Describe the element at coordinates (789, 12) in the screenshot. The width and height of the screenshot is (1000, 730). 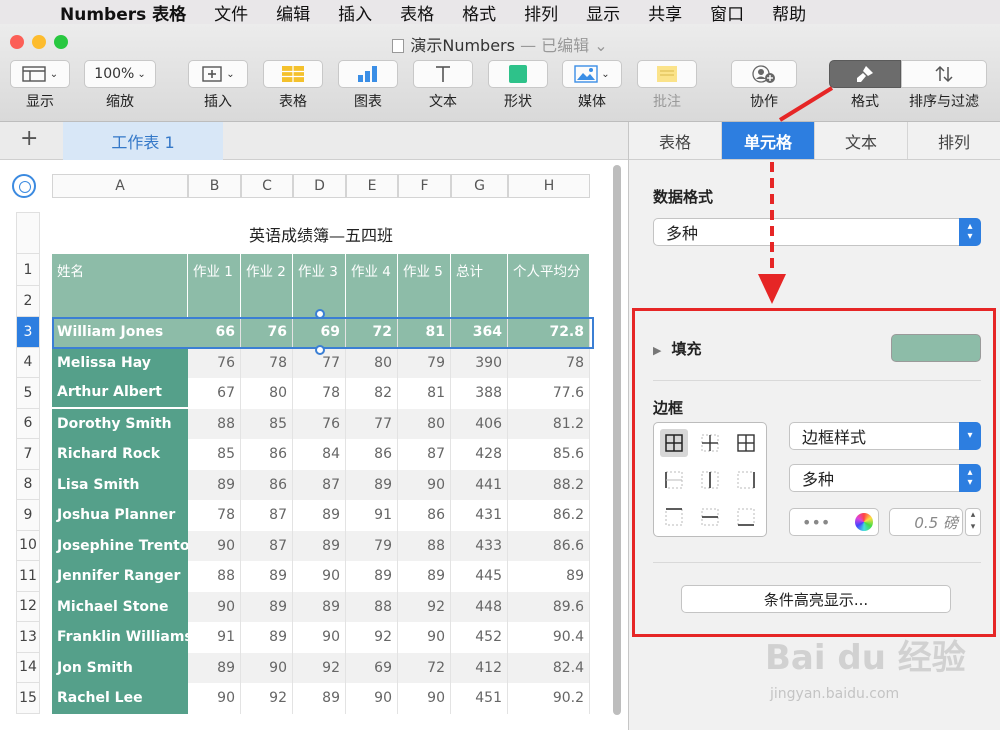
I see `menu-help: 帮助` at that location.